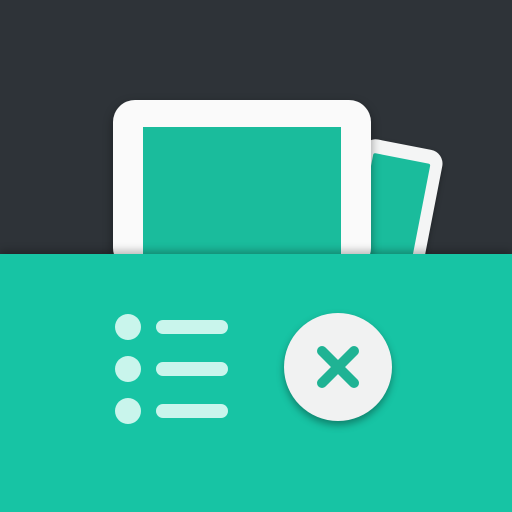 Image resolution: width=512 pixels, height=512 pixels. I want to click on close-button, so click(338, 367).